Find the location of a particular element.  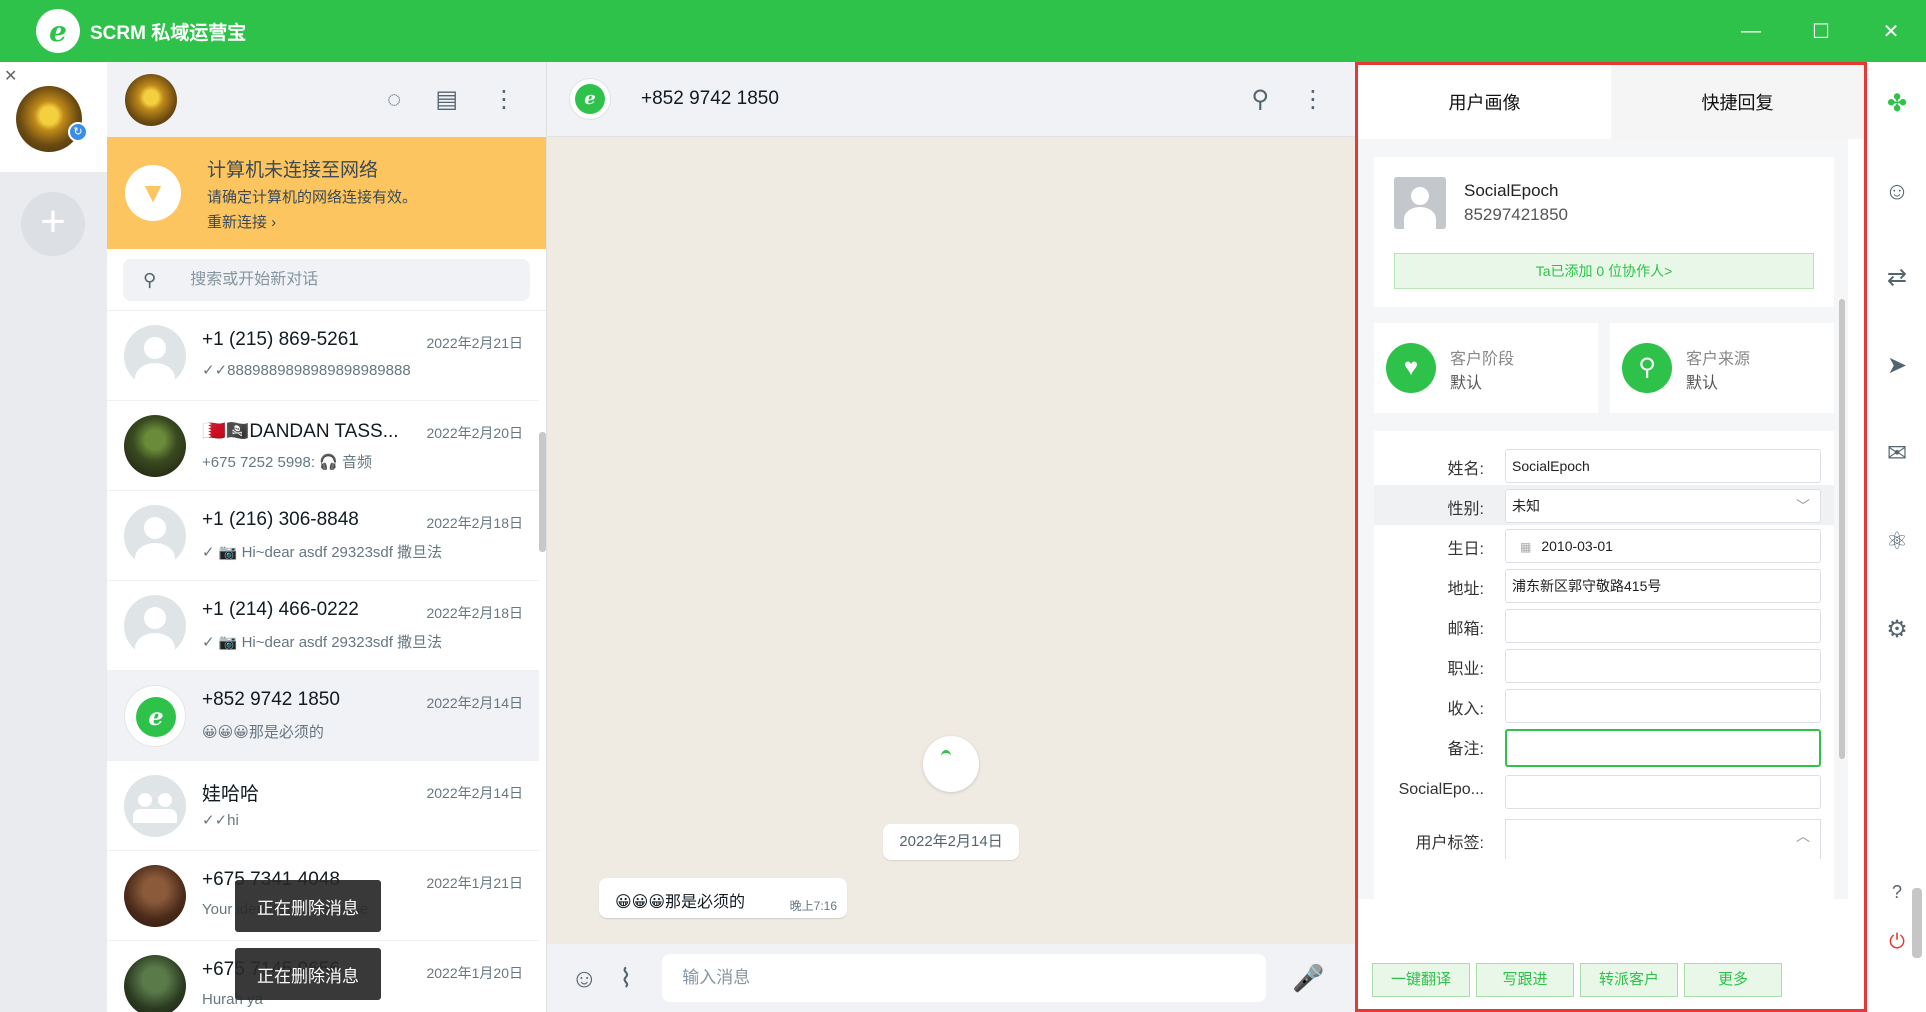

profile-scrollbar is located at coordinates (1842, 529).